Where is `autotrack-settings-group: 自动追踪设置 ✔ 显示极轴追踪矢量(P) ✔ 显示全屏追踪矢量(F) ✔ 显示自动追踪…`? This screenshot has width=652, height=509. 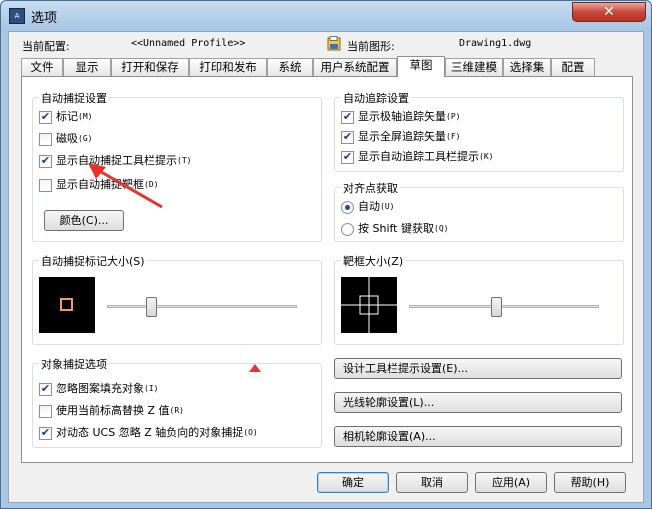 autotrack-settings-group: 自动追踪设置 ✔ 显示极轴追踪矢量(P) ✔ 显示全屏追踪矢量(F) ✔ 显示自动追踪… is located at coordinates (479, 131).